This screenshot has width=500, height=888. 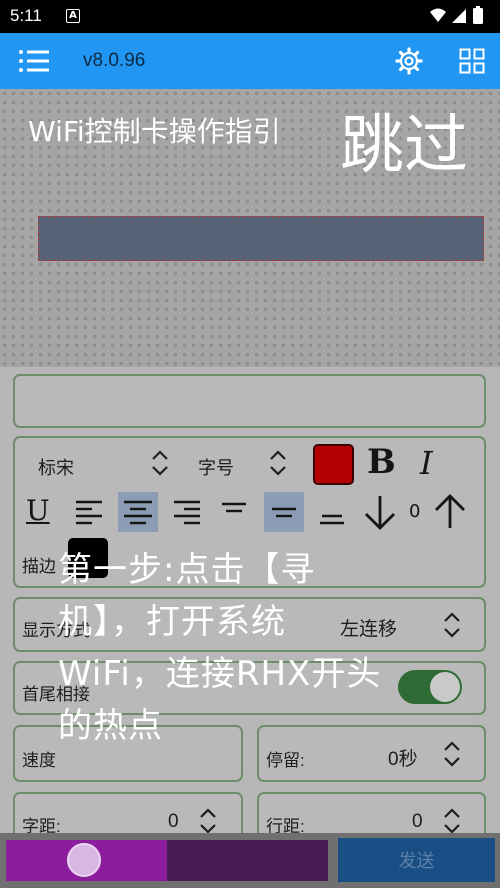 What do you see at coordinates (261, 238) in the screenshot?
I see `preview-text-area` at bounding box center [261, 238].